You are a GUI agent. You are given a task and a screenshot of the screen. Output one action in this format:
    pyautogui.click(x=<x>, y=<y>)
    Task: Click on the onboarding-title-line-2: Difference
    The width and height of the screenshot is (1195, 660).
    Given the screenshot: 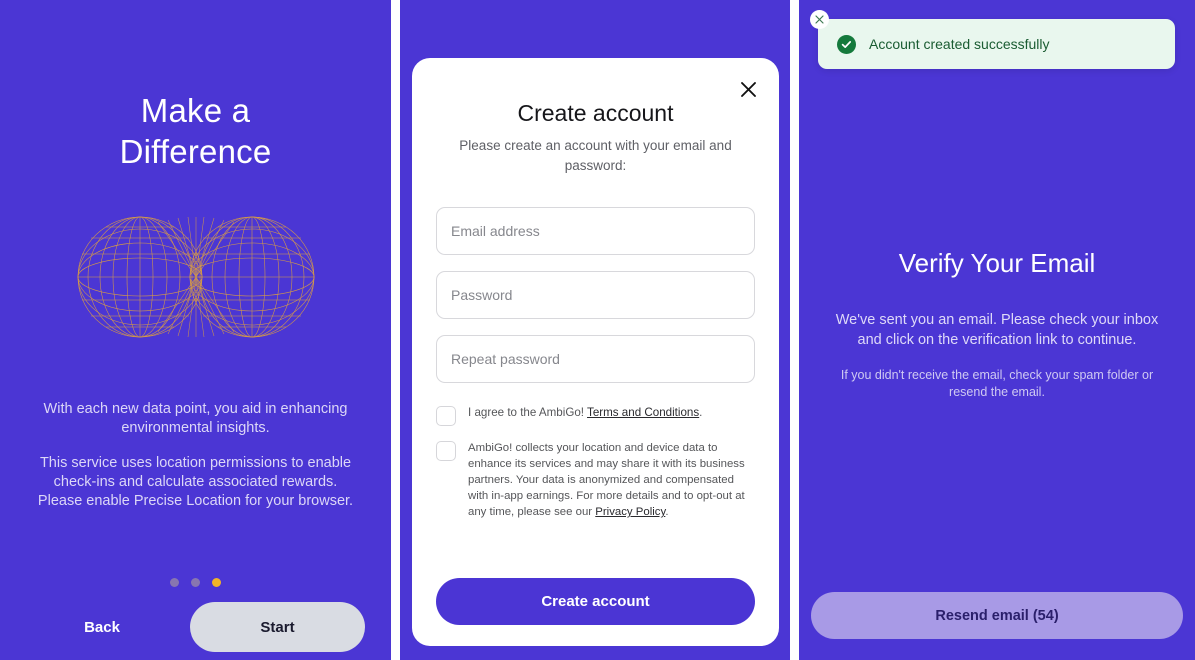 What is the action you would take?
    pyautogui.click(x=195, y=151)
    